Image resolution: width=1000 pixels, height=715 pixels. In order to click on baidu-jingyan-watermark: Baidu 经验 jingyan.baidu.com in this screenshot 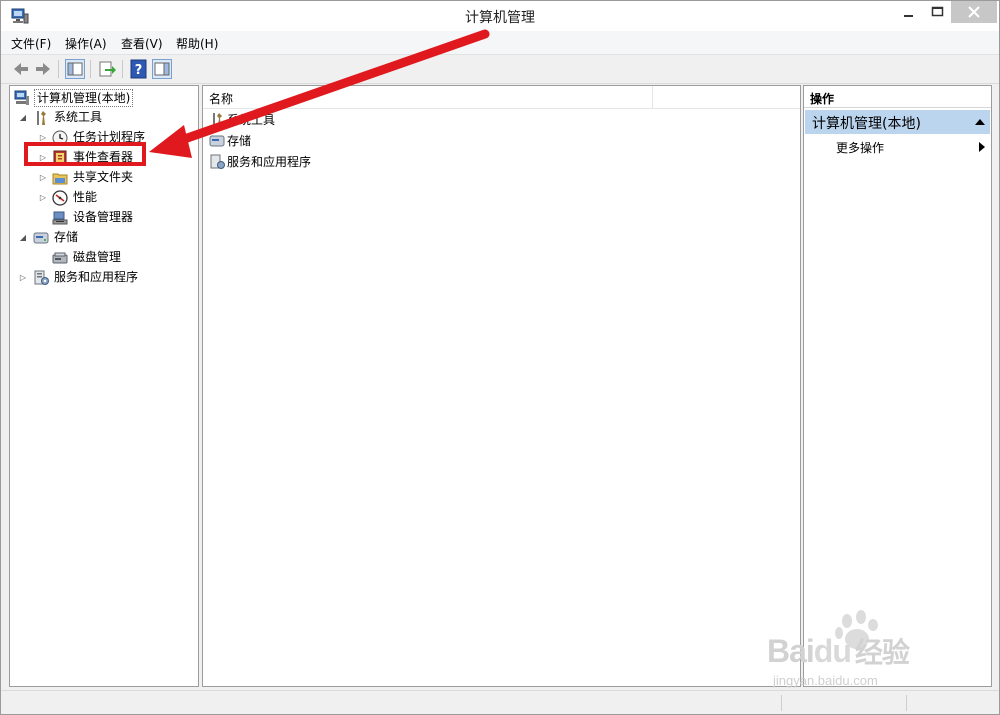, I will do `click(865, 652)`.